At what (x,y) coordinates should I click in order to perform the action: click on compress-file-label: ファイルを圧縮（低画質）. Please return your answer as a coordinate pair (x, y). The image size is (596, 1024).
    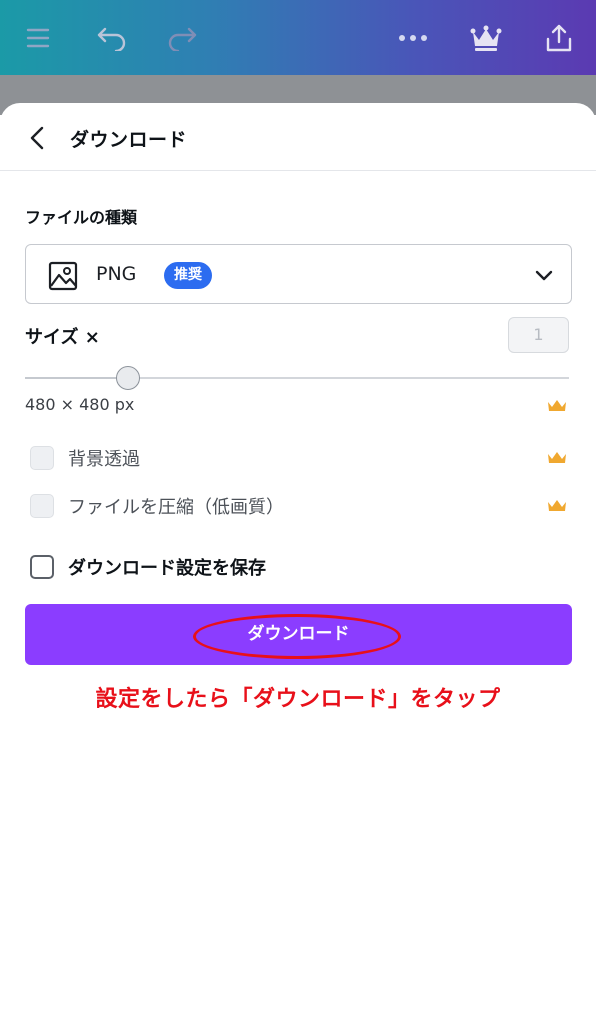
    Looking at the image, I should click on (176, 507).